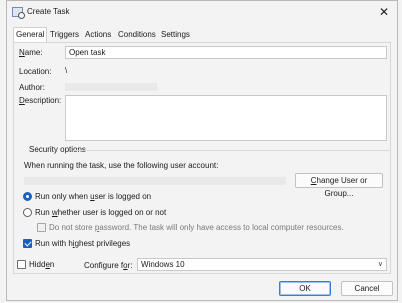  What do you see at coordinates (262, 264) in the screenshot?
I see `configure-for-select: Windows 10 ∨` at bounding box center [262, 264].